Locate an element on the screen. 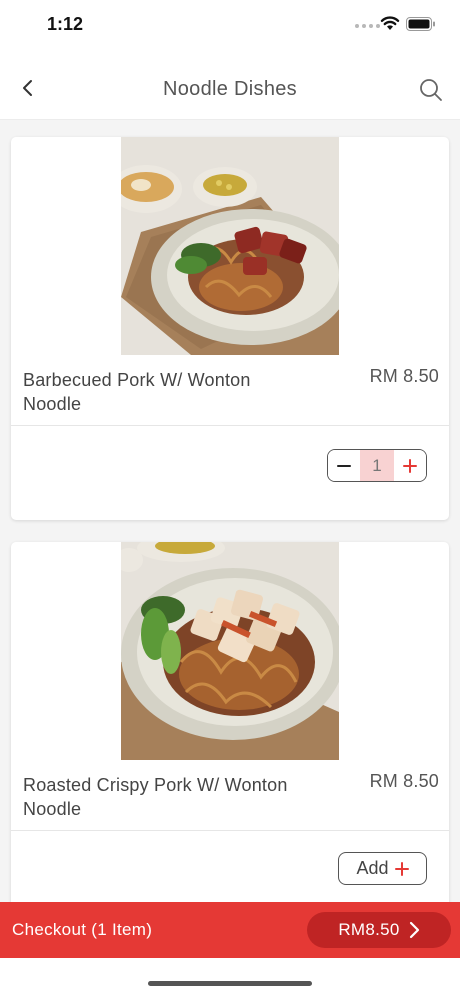  status-bar: 1:12 is located at coordinates (230, 26).